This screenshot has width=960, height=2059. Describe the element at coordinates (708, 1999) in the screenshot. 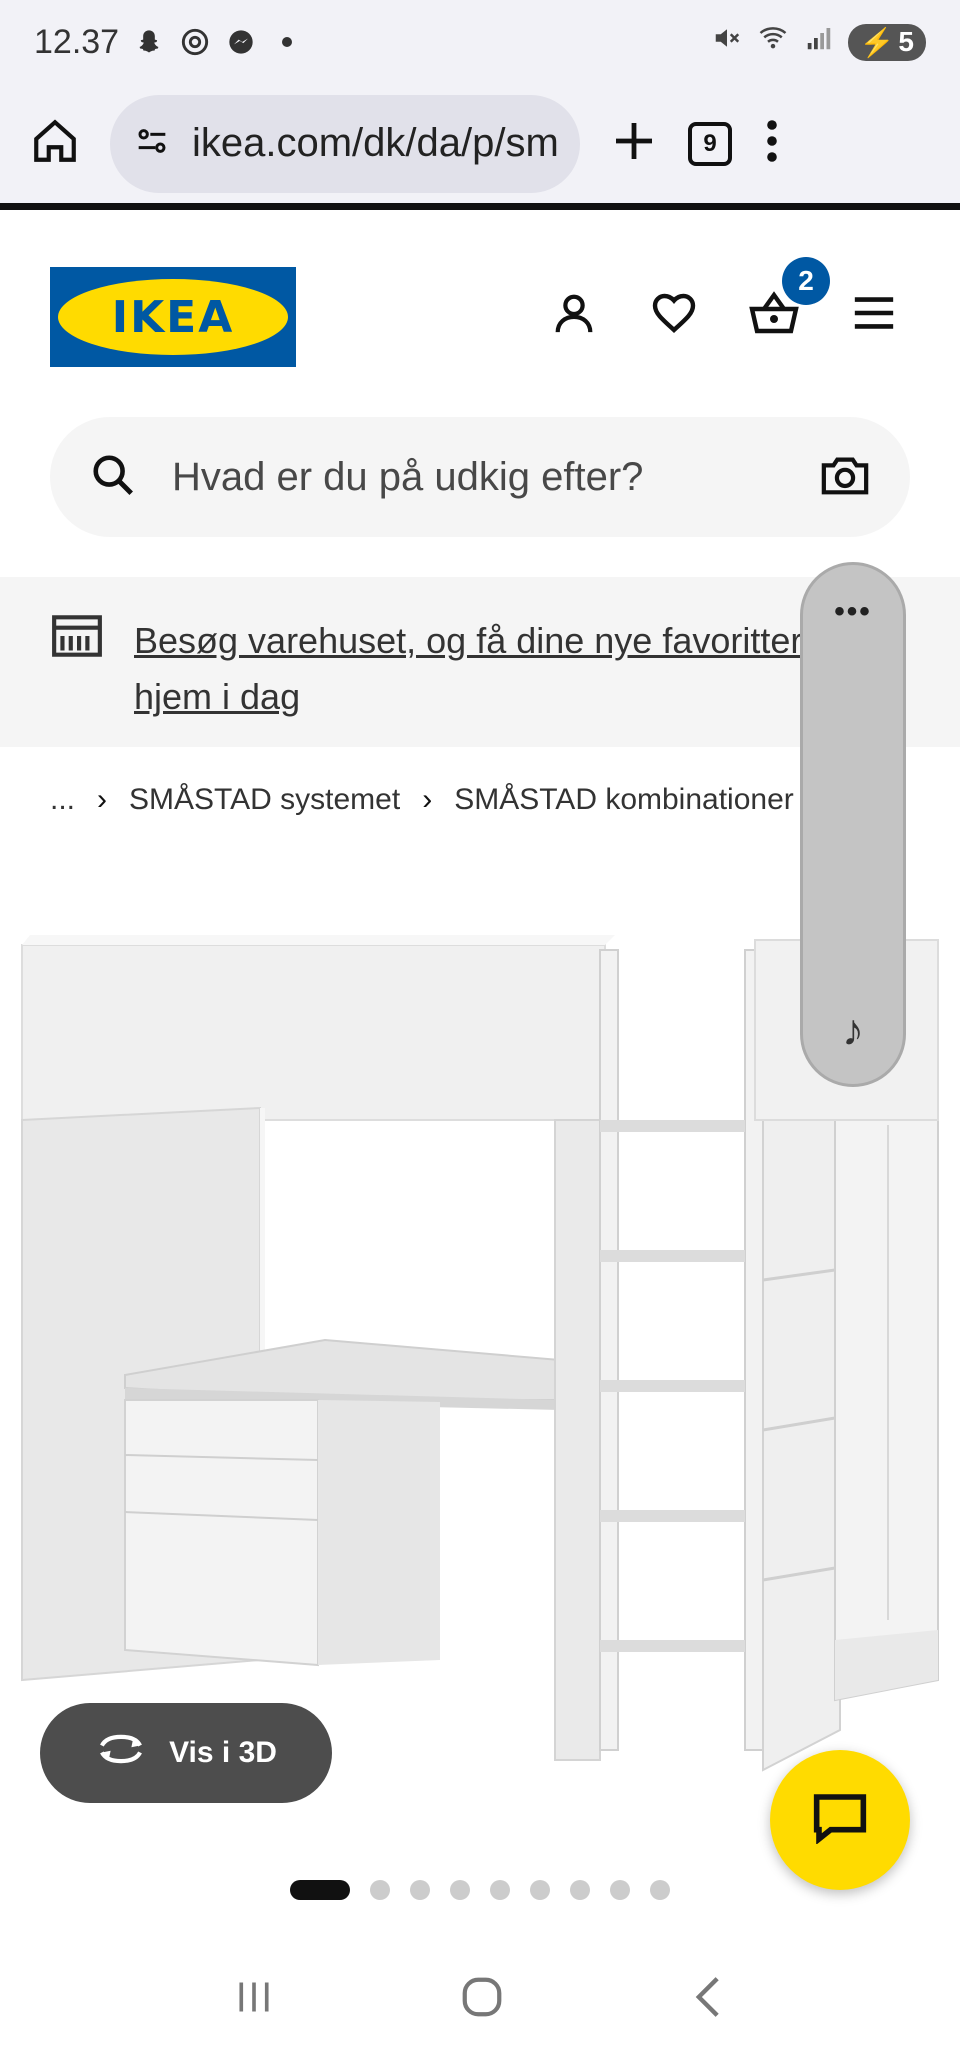

I see `back-icon` at that location.